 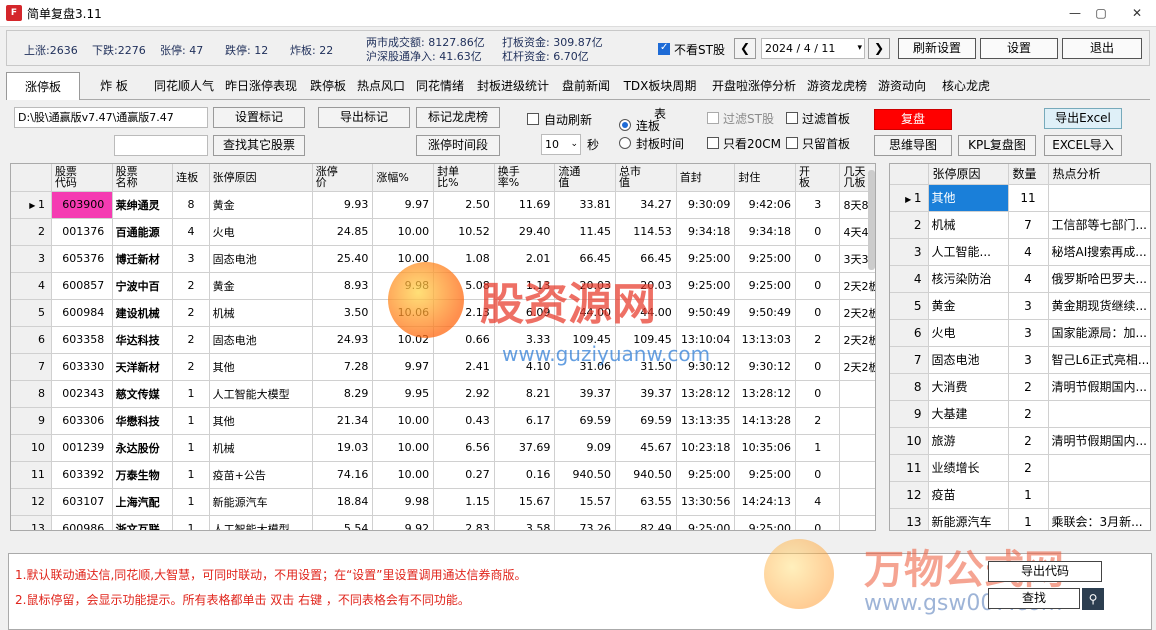 What do you see at coordinates (82, 475) in the screenshot?
I see `table-cell: 603392` at bounding box center [82, 475].